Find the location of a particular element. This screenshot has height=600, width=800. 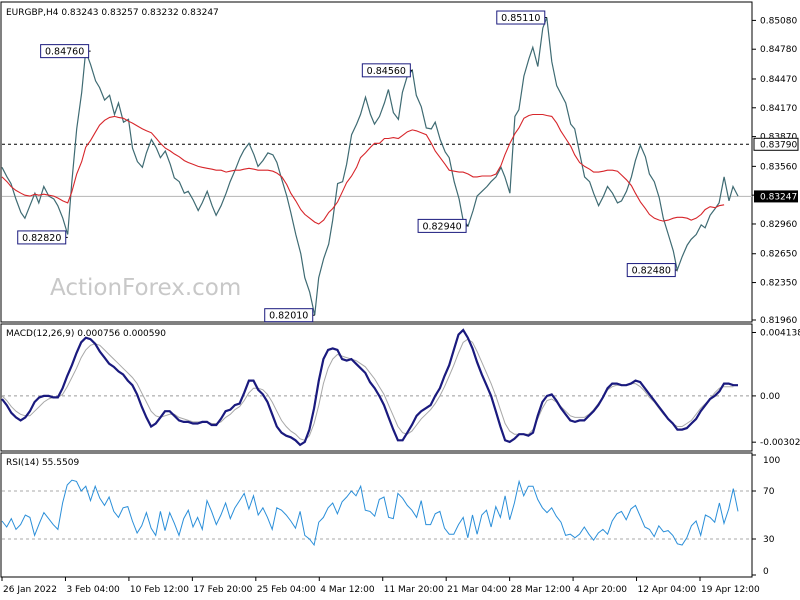

swing-label-text: 0.82010 is located at coordinates (288, 316).